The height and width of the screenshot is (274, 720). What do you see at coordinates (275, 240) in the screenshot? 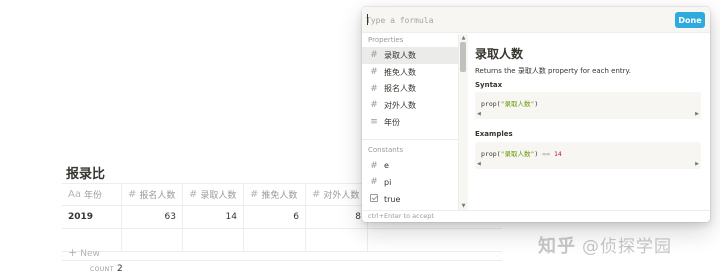
I see `cell-recommended` at bounding box center [275, 240].